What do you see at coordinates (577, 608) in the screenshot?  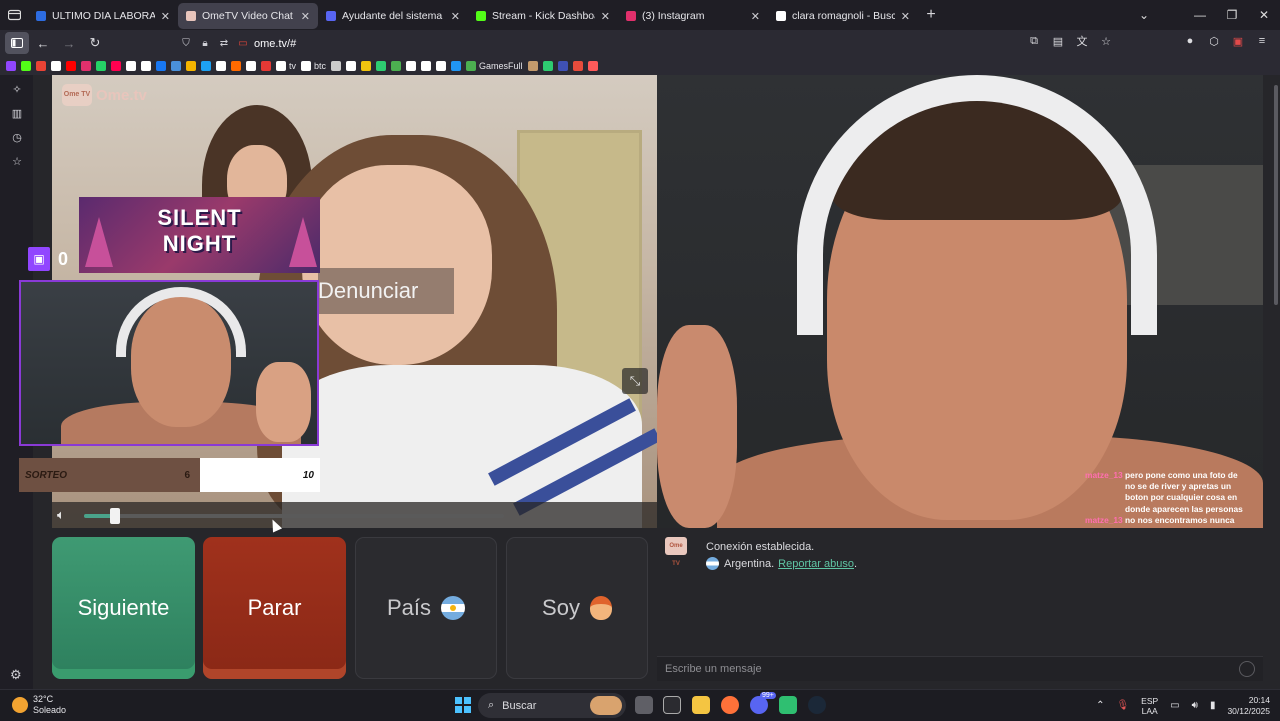 I see `gender-button: Soy` at bounding box center [577, 608].